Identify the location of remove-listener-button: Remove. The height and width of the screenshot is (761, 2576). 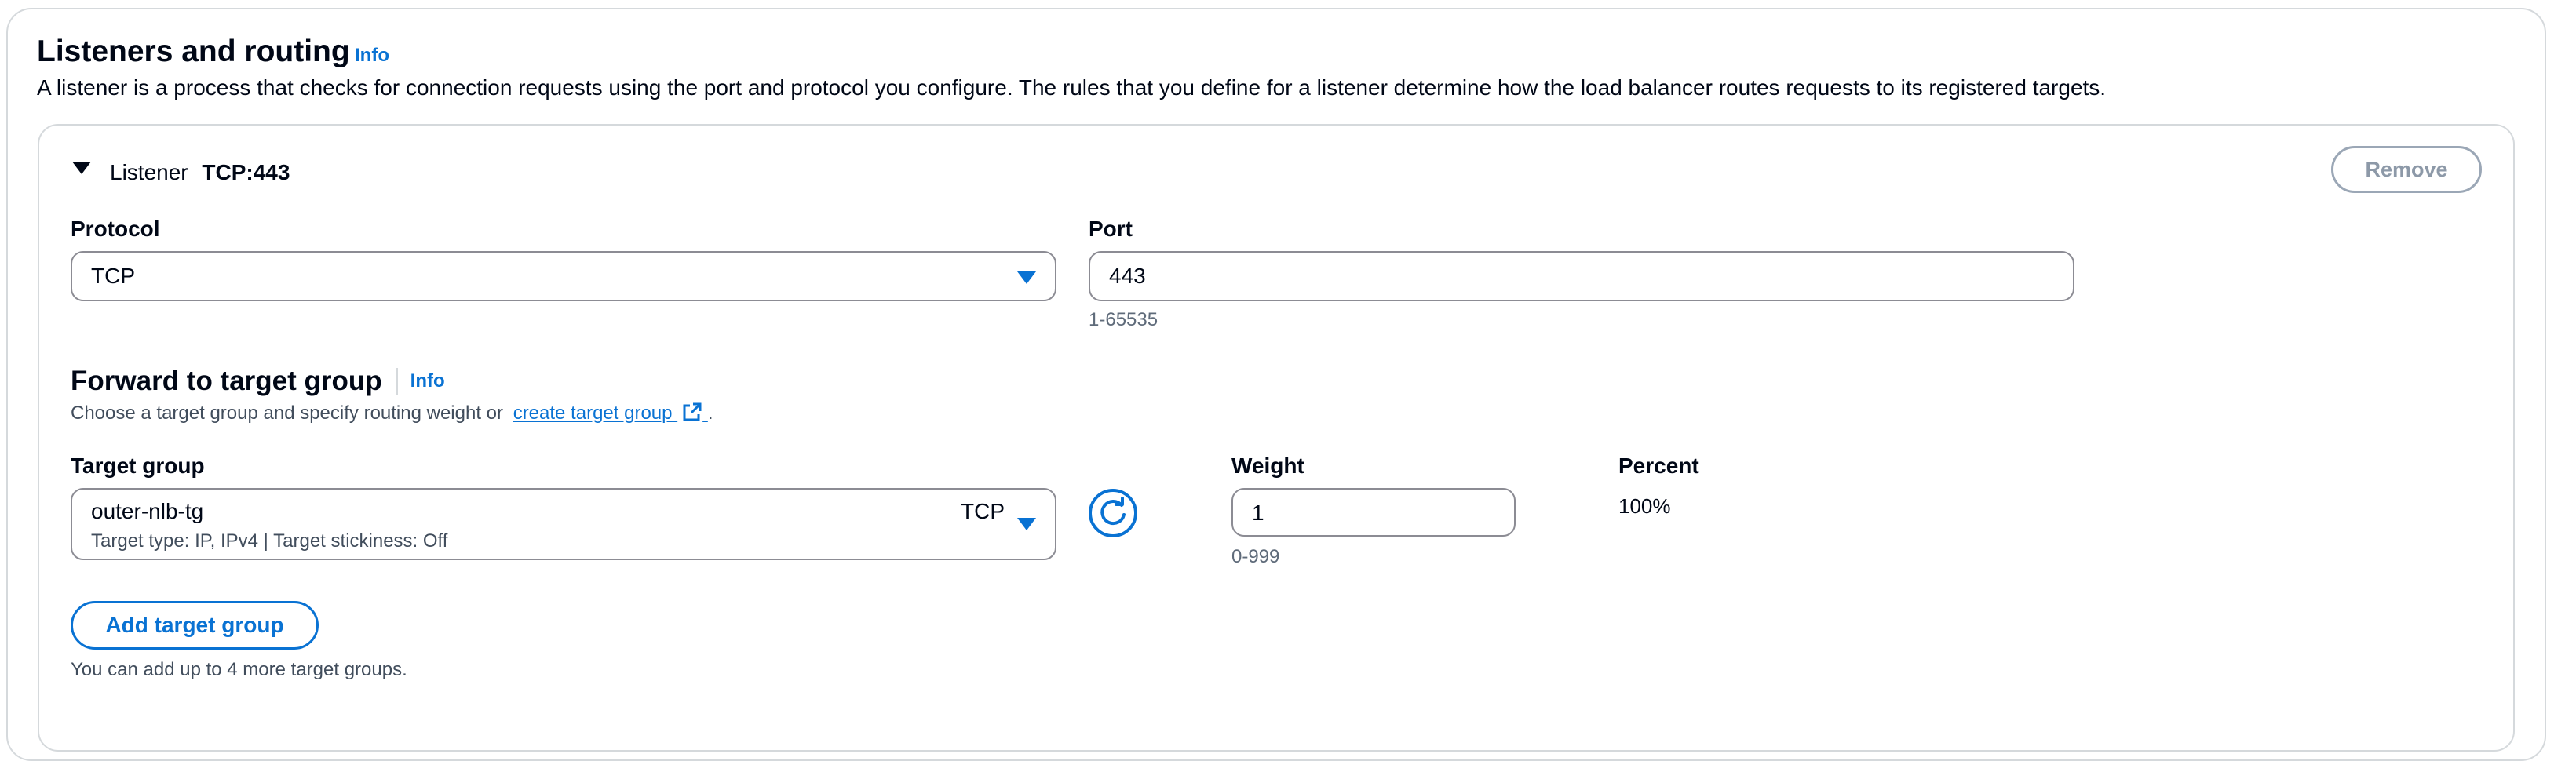
(2406, 169).